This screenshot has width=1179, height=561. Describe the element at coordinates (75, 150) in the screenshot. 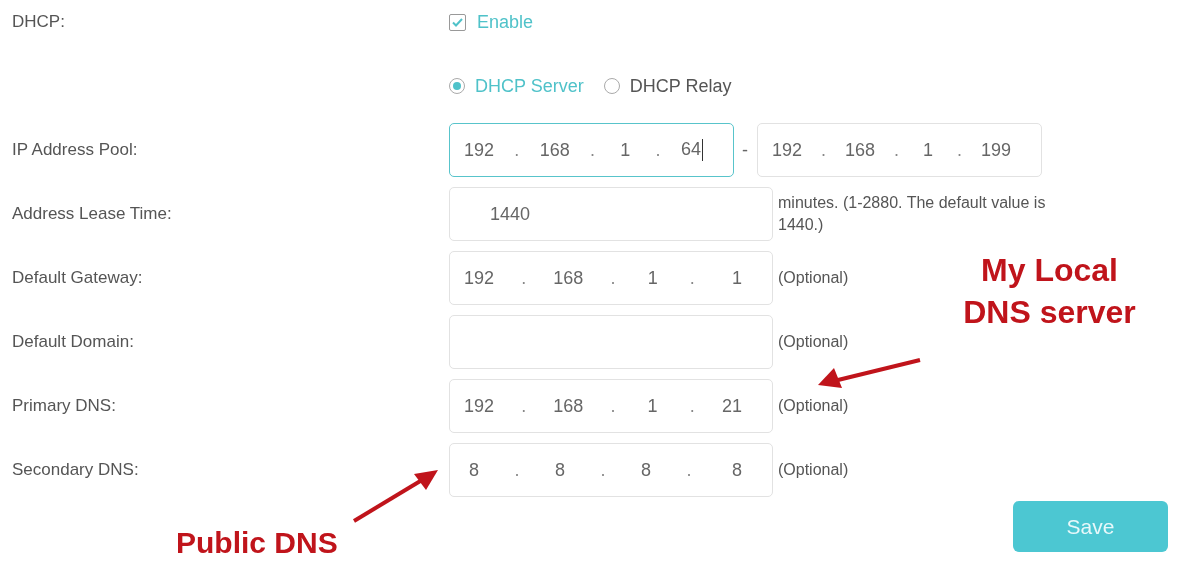

I see `field-label: IP Address Pool:` at that location.